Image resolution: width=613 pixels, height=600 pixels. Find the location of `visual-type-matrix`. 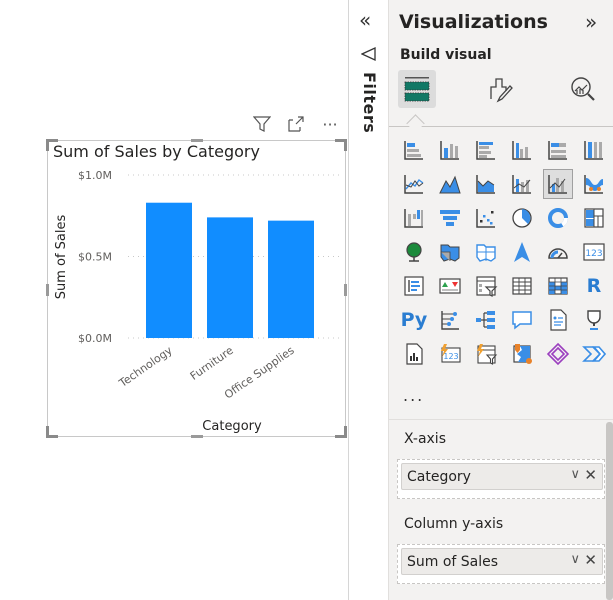

visual-type-matrix is located at coordinates (558, 286).